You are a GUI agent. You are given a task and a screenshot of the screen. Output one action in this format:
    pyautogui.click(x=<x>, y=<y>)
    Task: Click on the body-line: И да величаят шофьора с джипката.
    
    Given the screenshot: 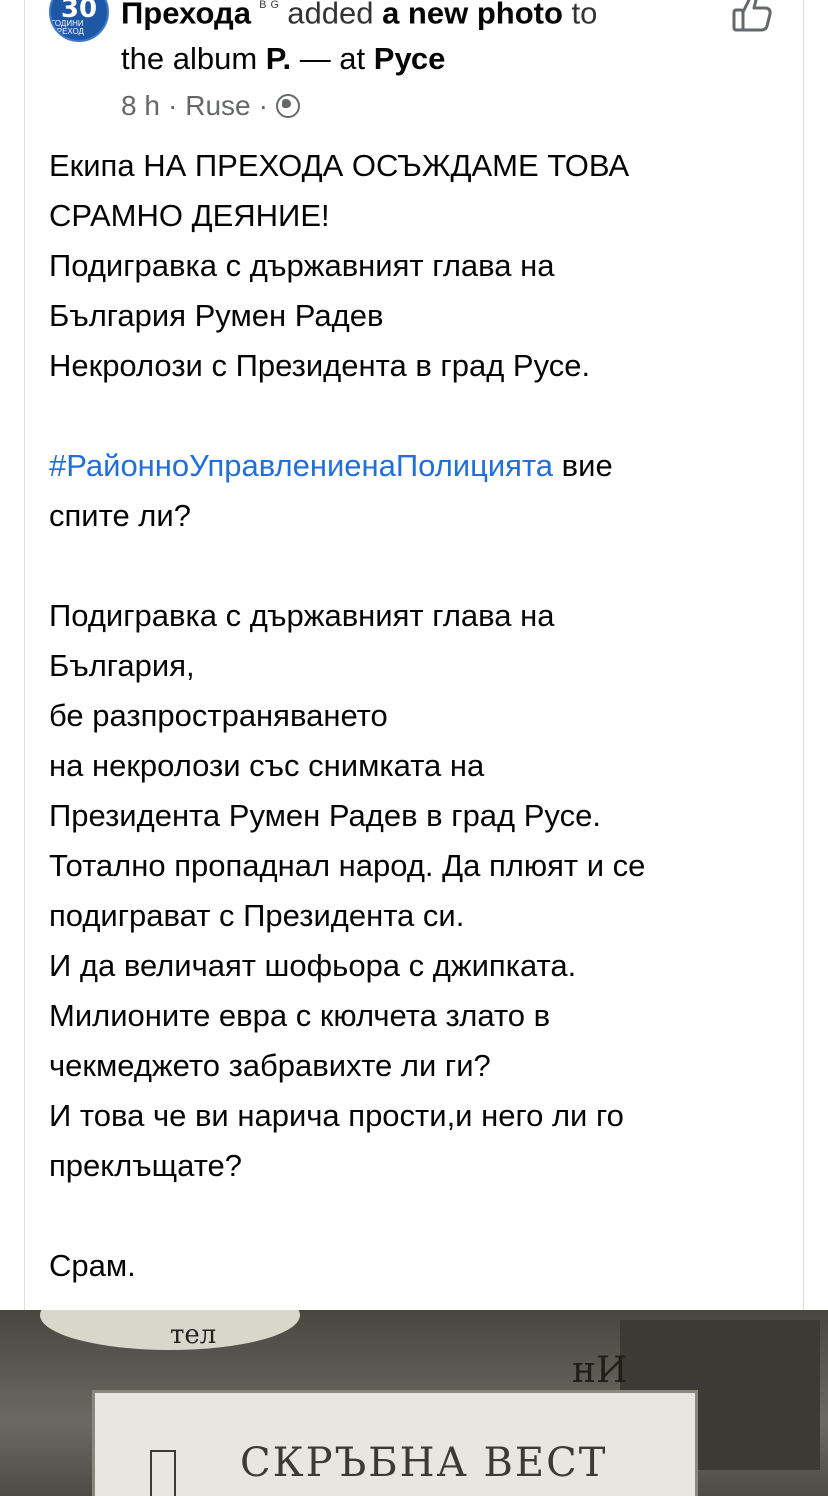 What is the action you would take?
    pyautogui.click(x=313, y=965)
    